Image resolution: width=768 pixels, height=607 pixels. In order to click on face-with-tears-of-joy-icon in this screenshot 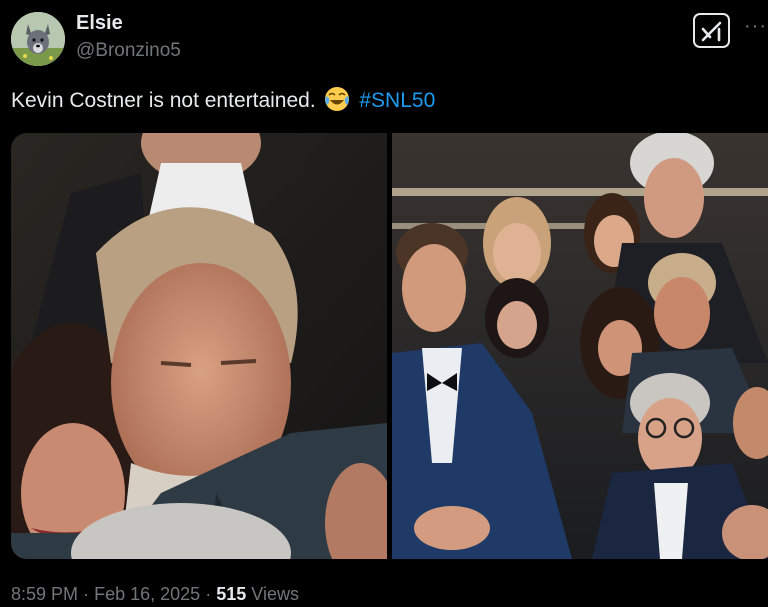, I will do `click(337, 102)`.